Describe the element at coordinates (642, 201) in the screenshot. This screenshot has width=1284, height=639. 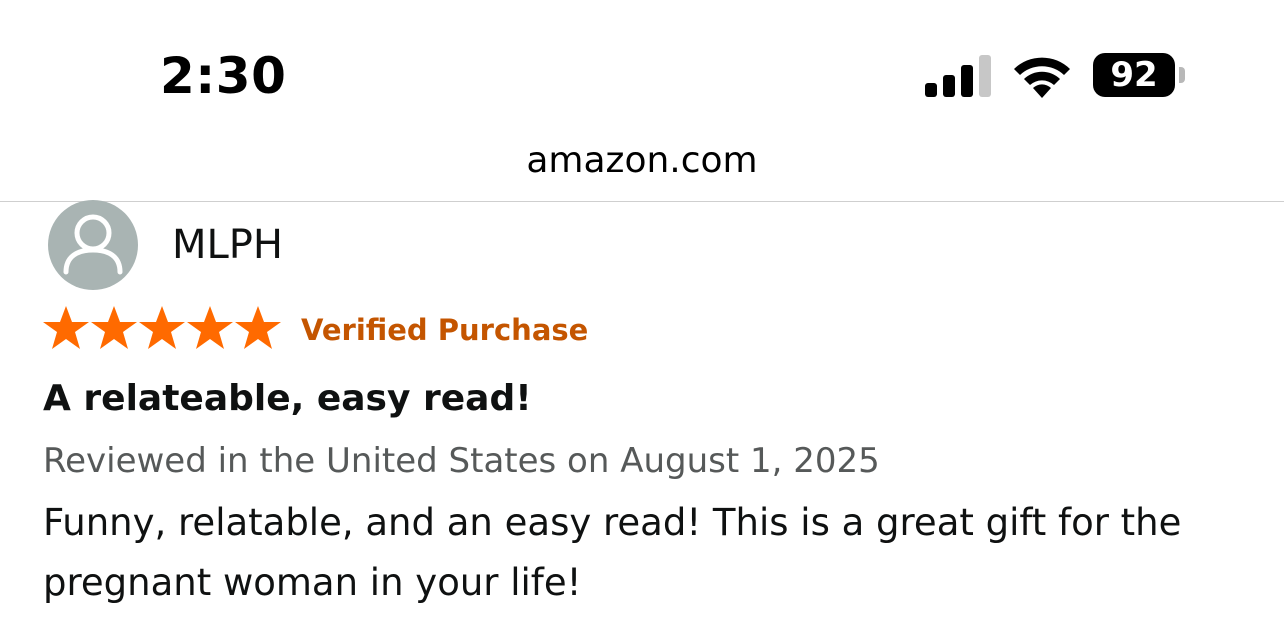
I see `divider` at that location.